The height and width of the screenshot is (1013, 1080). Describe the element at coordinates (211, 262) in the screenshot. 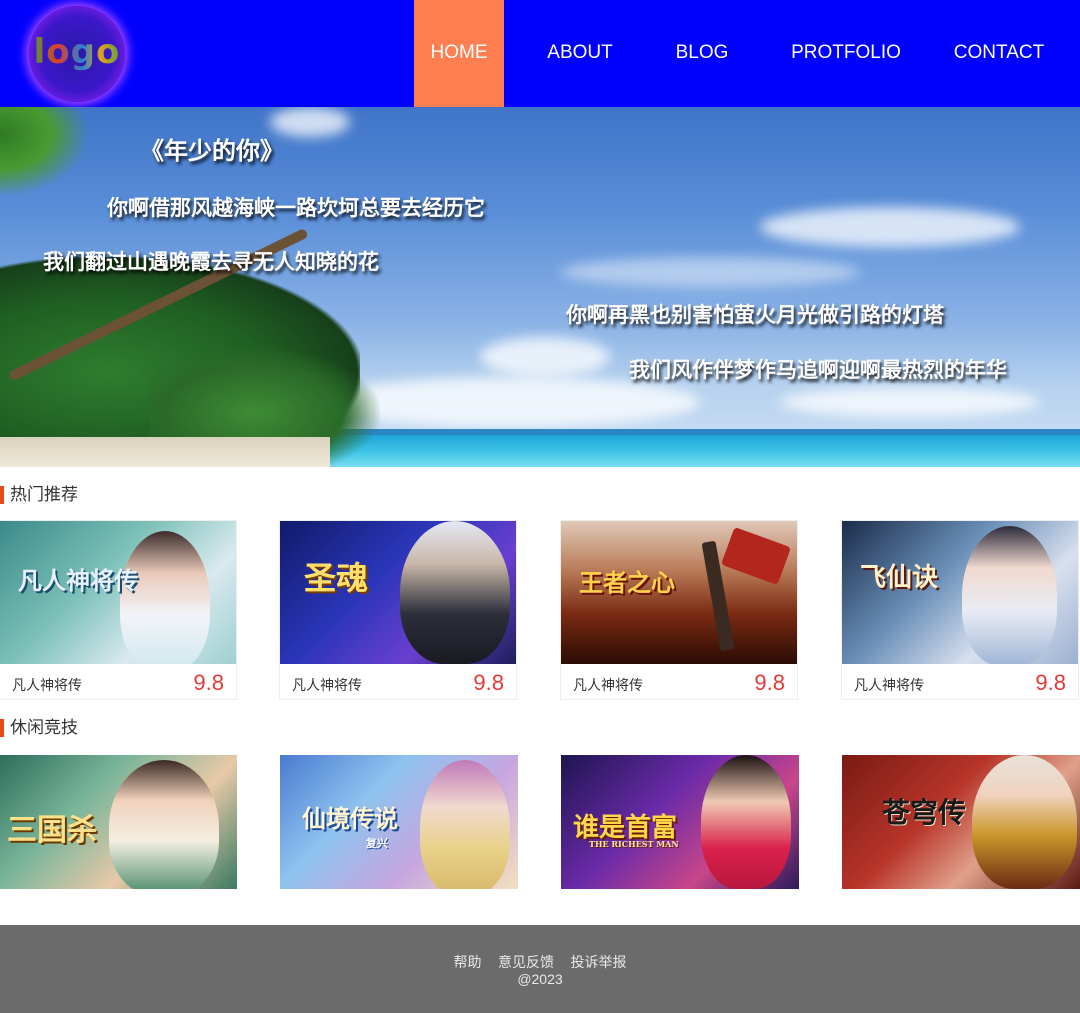

I see `lyric-line: 我们翻过山遇晚霞去寻无人知晓的花` at that location.